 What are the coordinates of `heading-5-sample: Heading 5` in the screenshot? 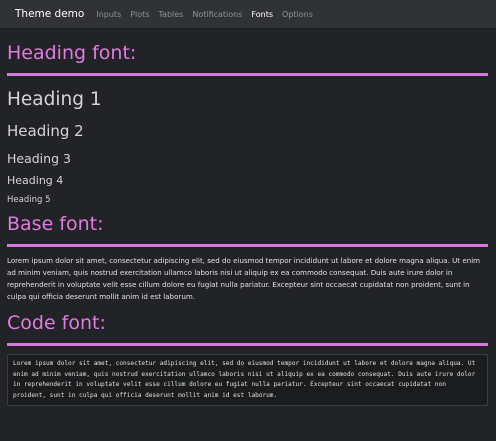 It's located at (29, 200).